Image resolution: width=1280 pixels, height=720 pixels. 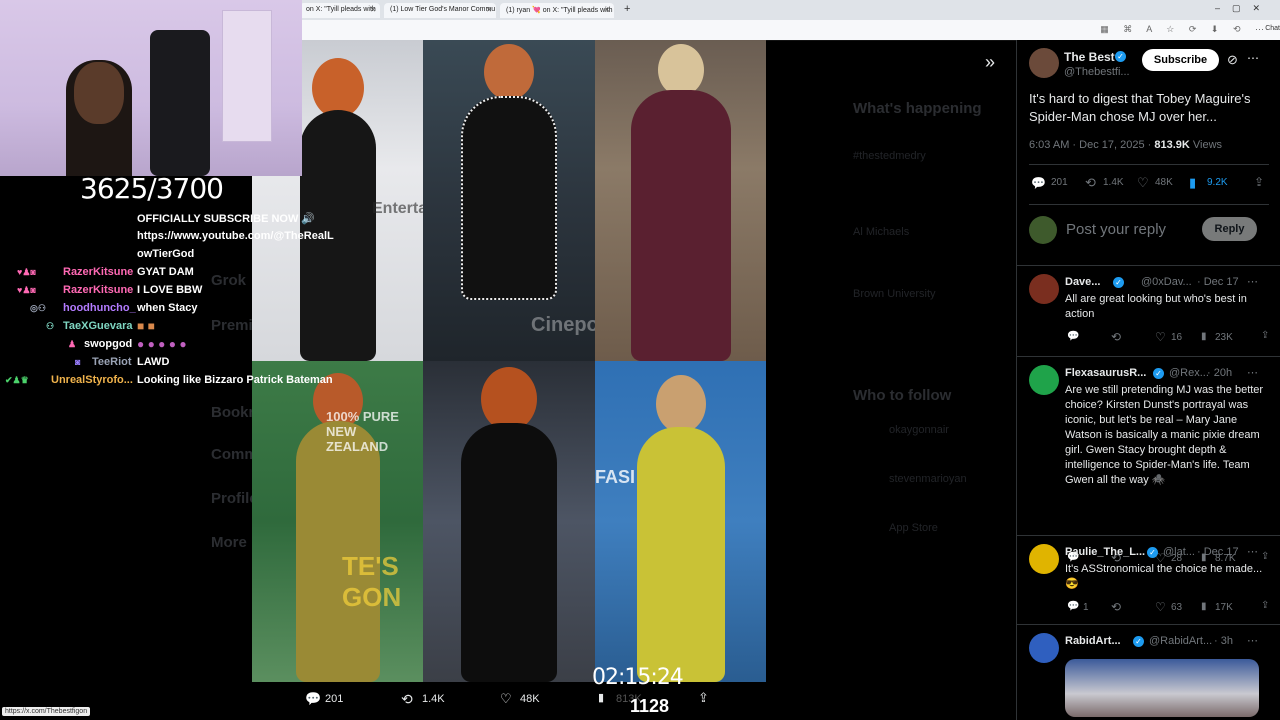 What do you see at coordinates (894, 294) in the screenshot?
I see `trend-item: Brown University` at bounding box center [894, 294].